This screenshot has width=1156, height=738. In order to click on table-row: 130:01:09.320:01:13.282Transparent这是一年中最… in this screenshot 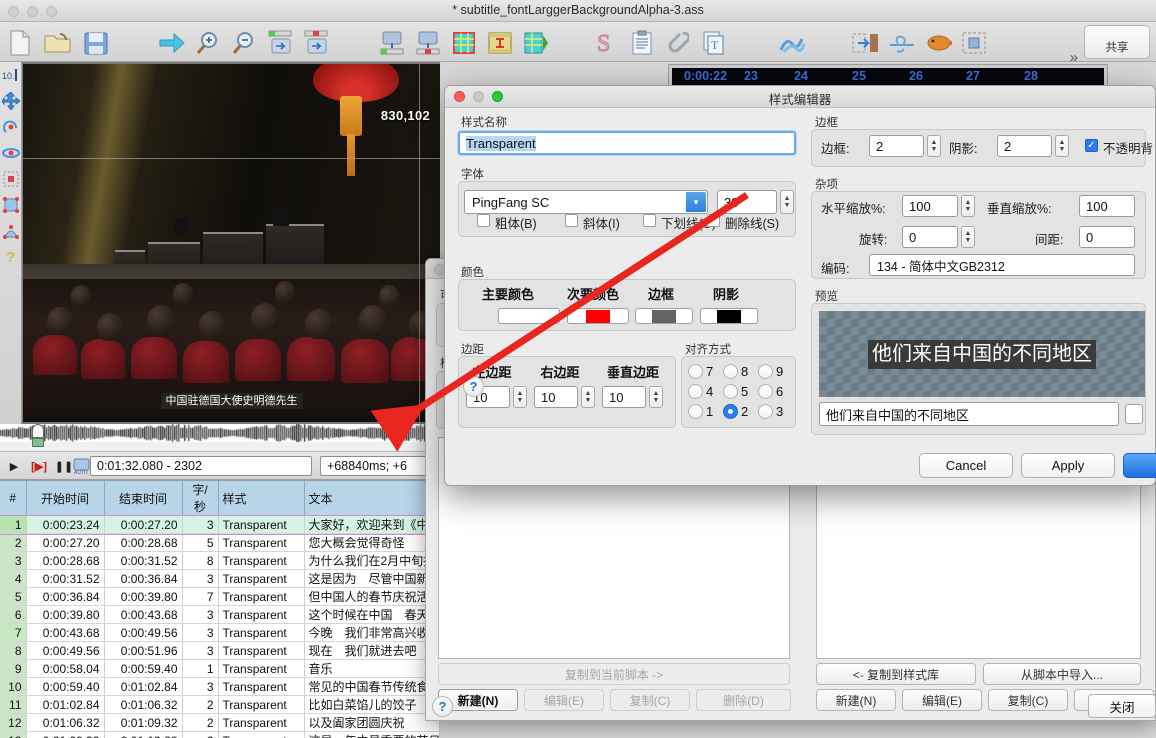, I will do `click(220, 734)`.